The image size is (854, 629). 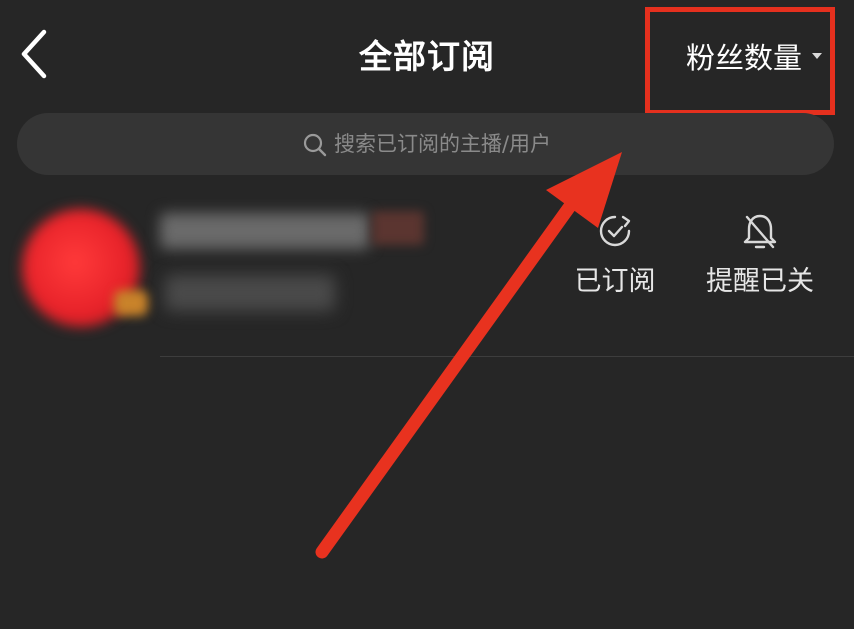 I want to click on chevron-left-icon, so click(x=34, y=54).